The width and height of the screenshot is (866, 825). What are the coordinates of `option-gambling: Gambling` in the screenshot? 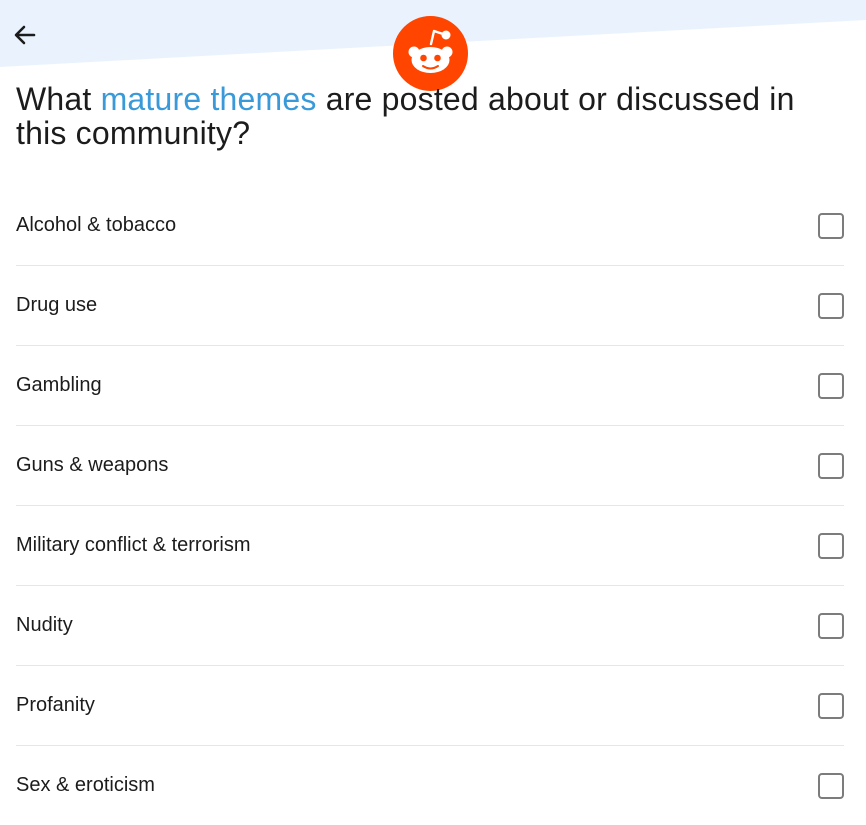 It's located at (430, 386).